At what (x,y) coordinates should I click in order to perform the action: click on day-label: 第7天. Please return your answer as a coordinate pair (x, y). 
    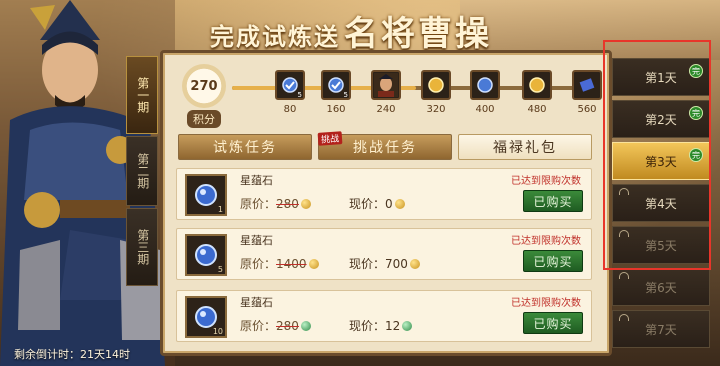
    Looking at the image, I should click on (661, 329).